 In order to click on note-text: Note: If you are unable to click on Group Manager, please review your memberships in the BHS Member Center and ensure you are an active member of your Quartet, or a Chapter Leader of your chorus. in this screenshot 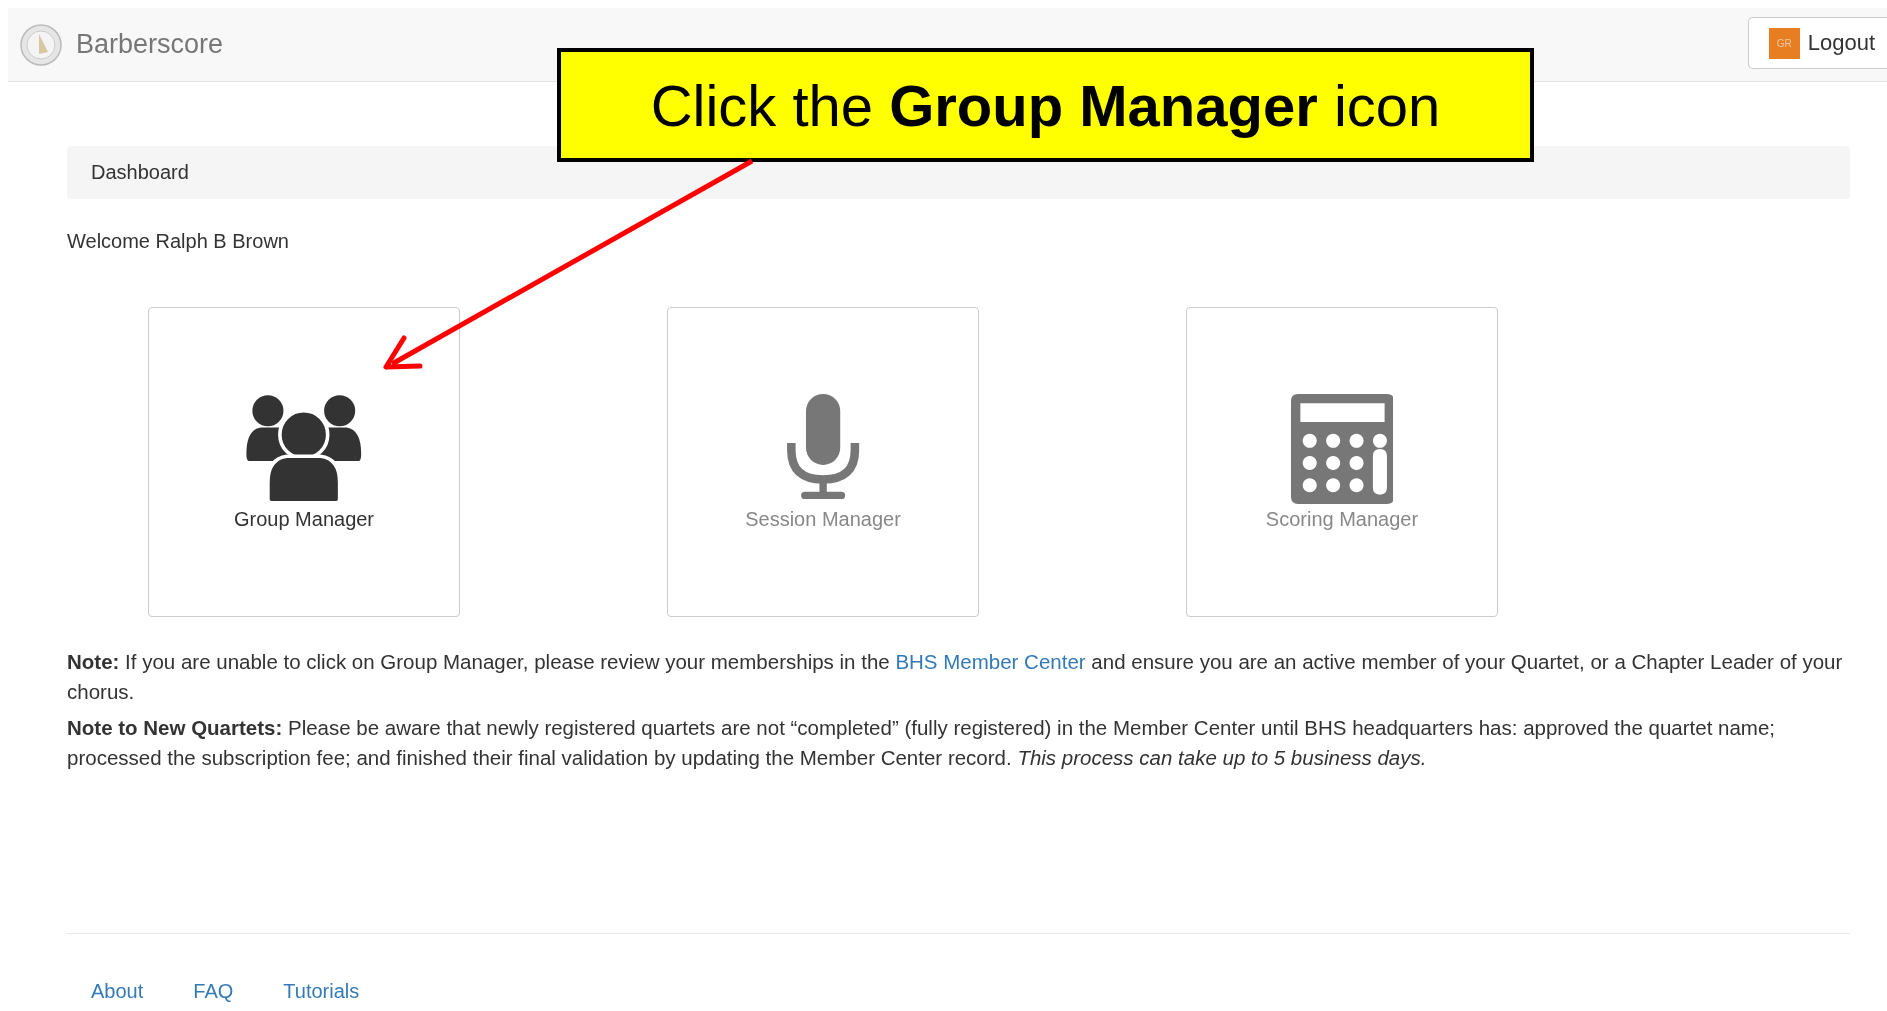, I will do `click(955, 677)`.